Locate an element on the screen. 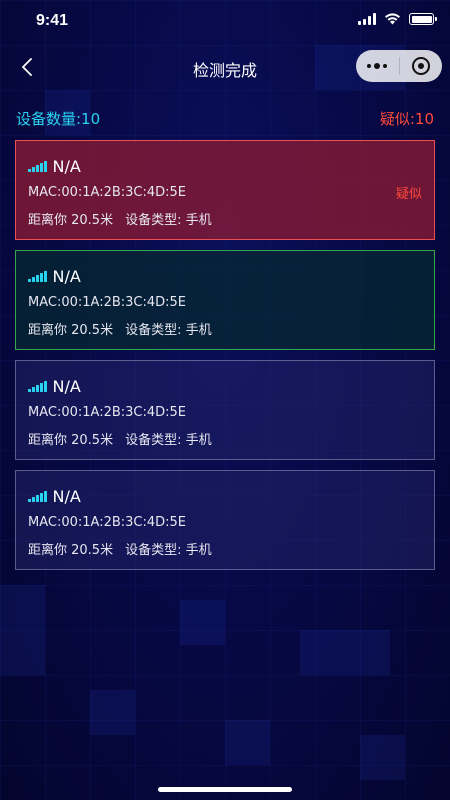 The image size is (450, 800). battery-fill is located at coordinates (421, 19).